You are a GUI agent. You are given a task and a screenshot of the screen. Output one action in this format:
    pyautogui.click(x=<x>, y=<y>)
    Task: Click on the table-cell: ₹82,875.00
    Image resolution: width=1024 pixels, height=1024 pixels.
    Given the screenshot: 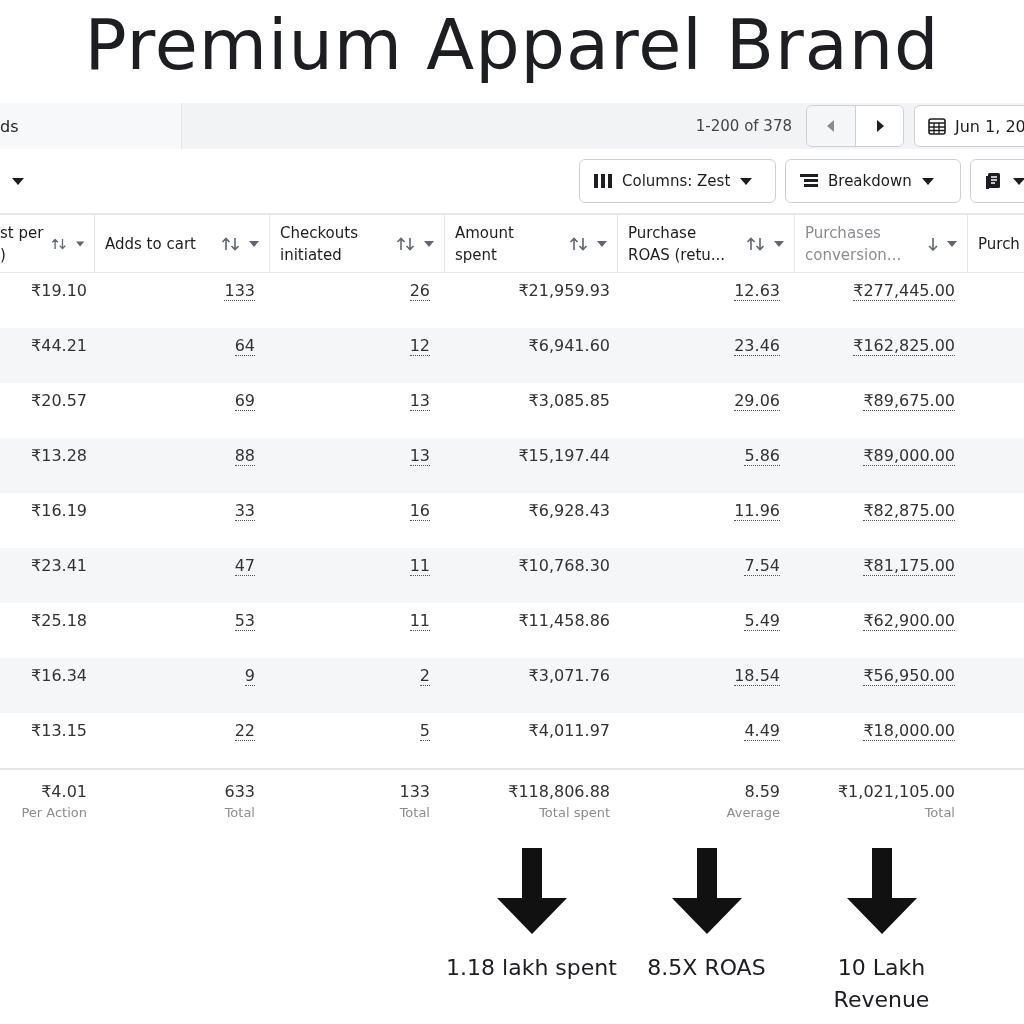 What is the action you would take?
    pyautogui.click(x=909, y=511)
    